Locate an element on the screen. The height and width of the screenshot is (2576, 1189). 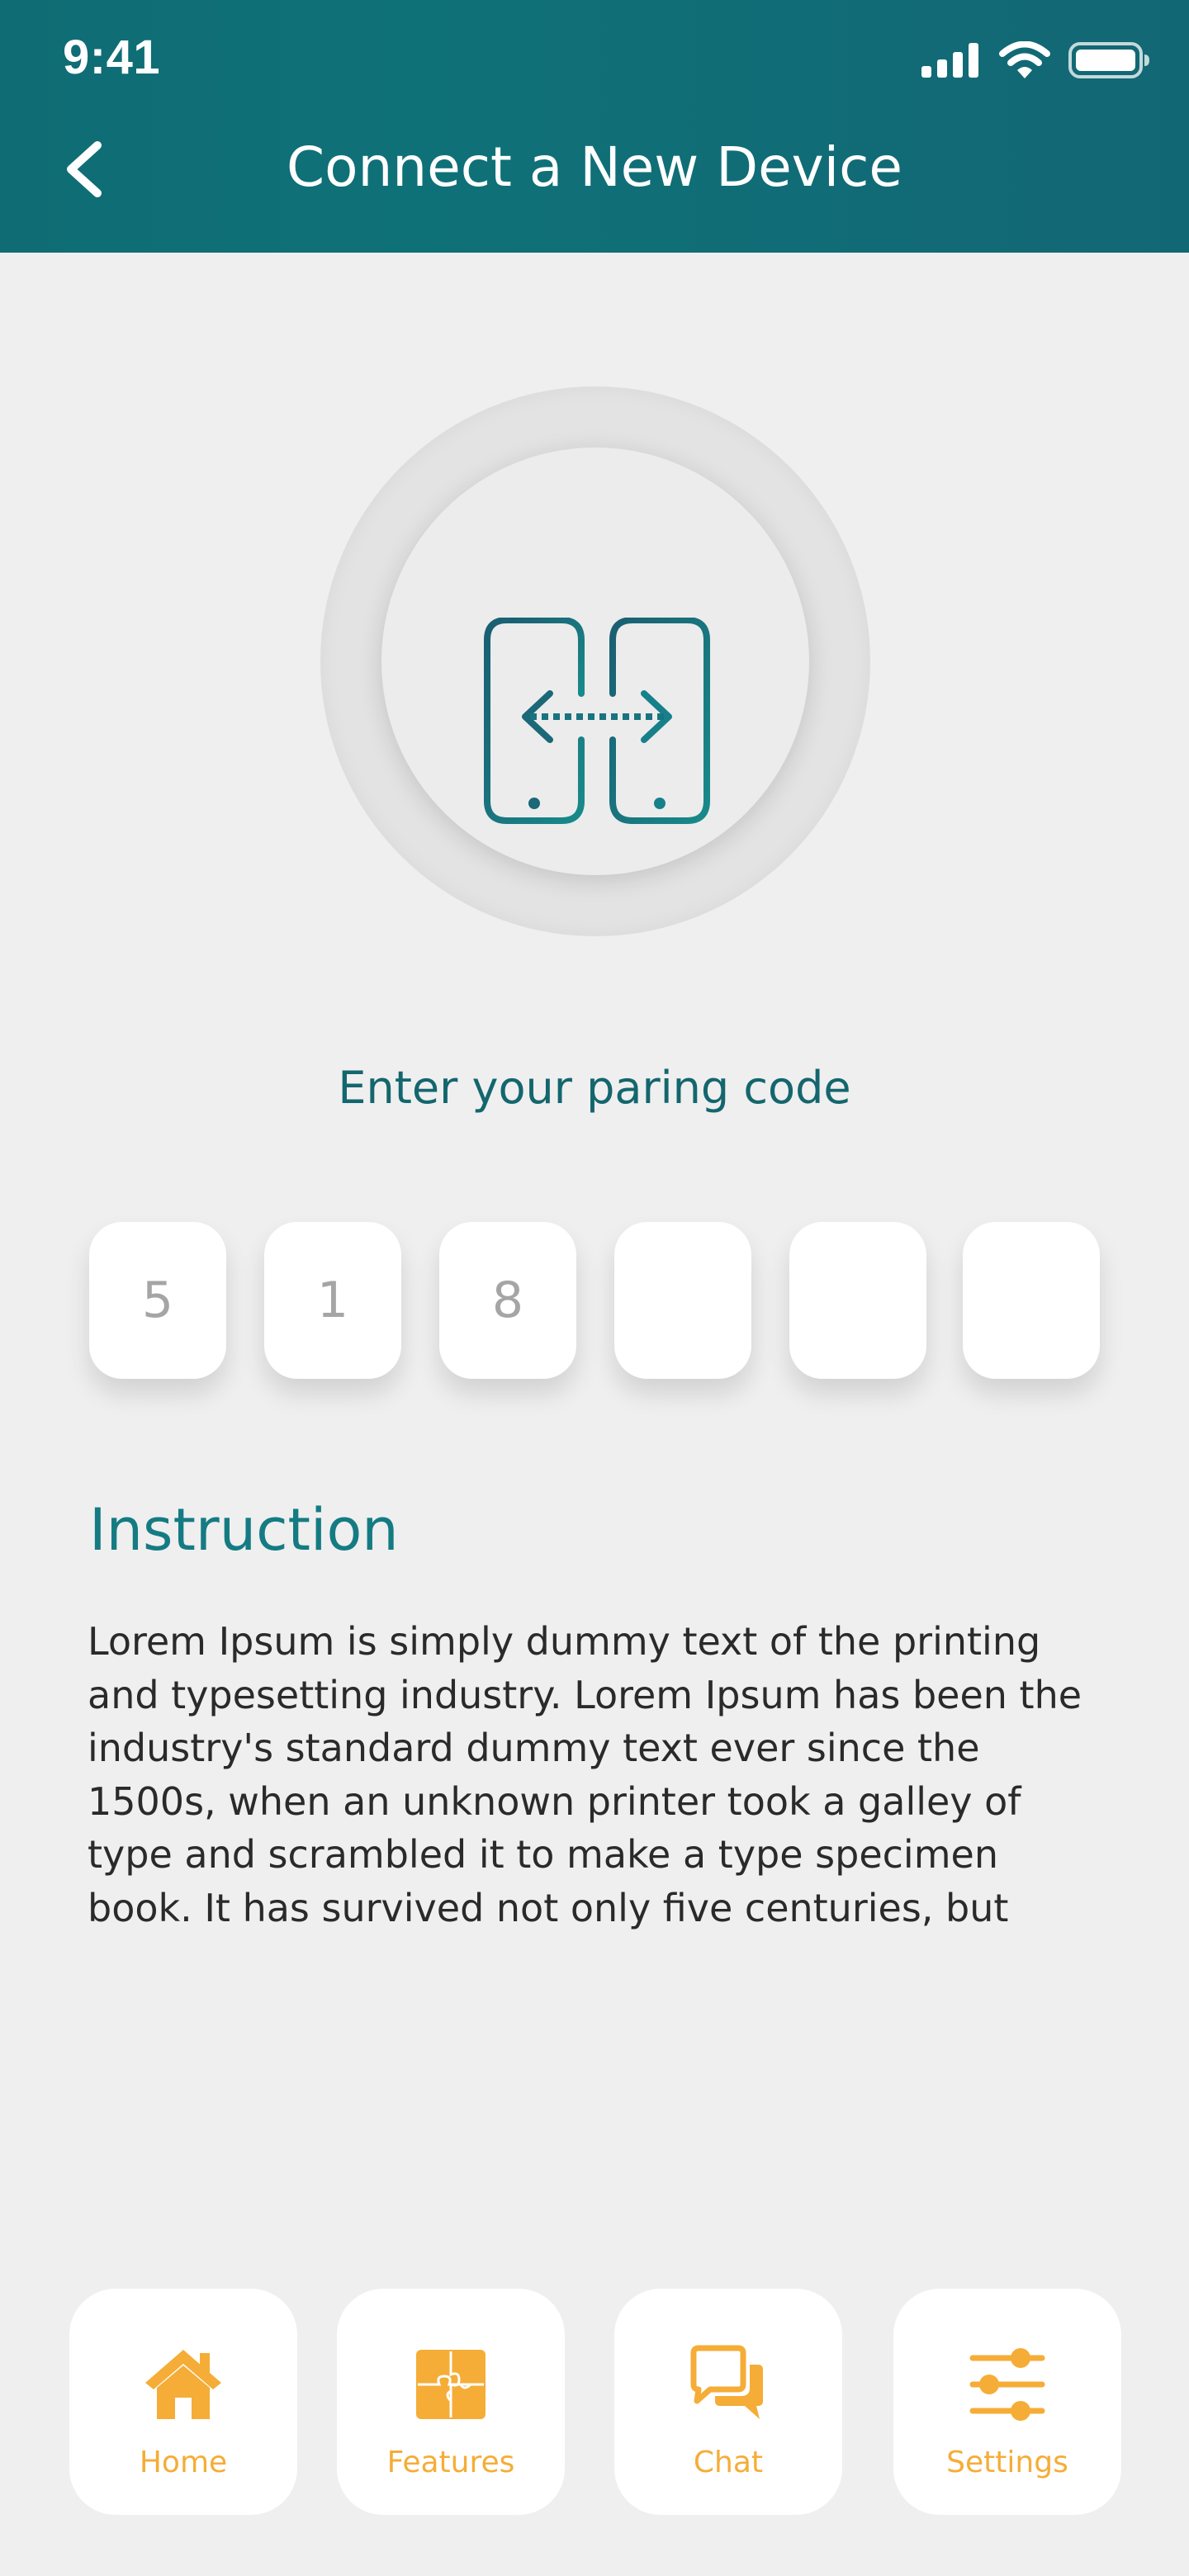
page-title: Connect a New Device is located at coordinates (594, 167).